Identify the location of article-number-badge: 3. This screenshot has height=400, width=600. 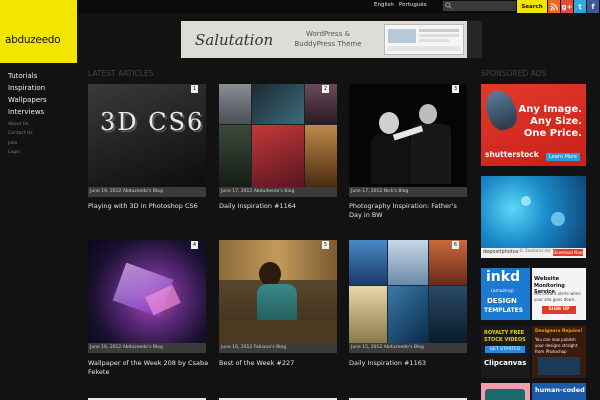
(455, 89).